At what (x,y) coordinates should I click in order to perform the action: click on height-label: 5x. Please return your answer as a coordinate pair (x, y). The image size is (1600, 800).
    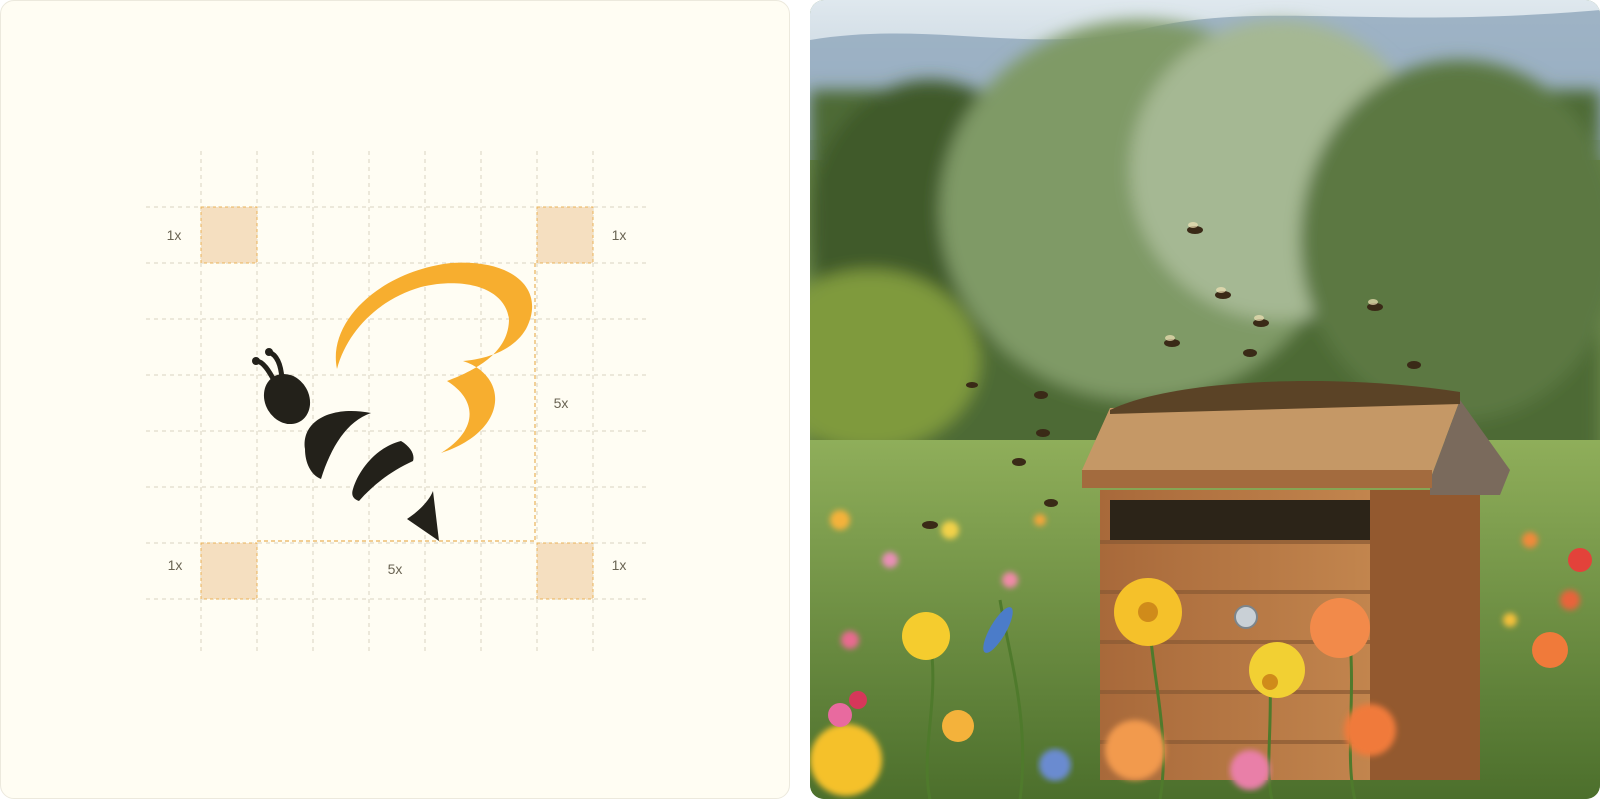
    Looking at the image, I should click on (561, 403).